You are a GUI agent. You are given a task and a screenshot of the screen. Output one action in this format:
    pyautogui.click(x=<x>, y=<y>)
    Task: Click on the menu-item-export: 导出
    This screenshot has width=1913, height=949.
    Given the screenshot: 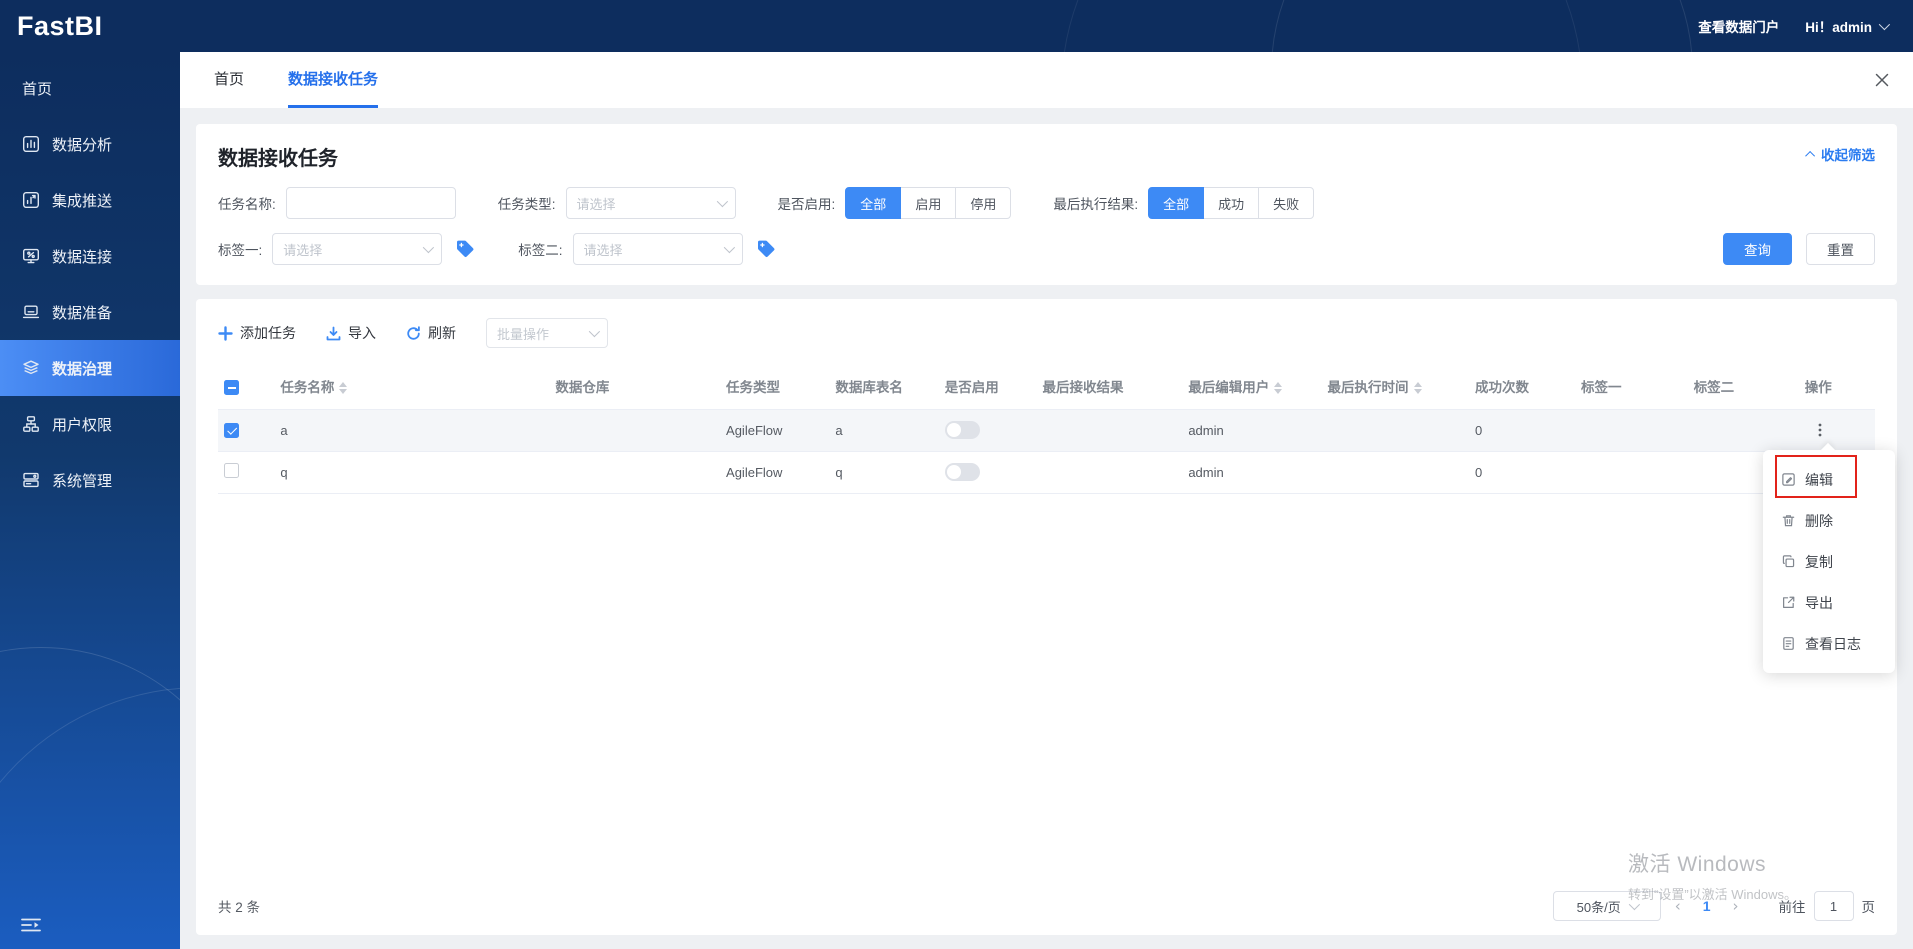 What is the action you would take?
    pyautogui.click(x=1829, y=602)
    